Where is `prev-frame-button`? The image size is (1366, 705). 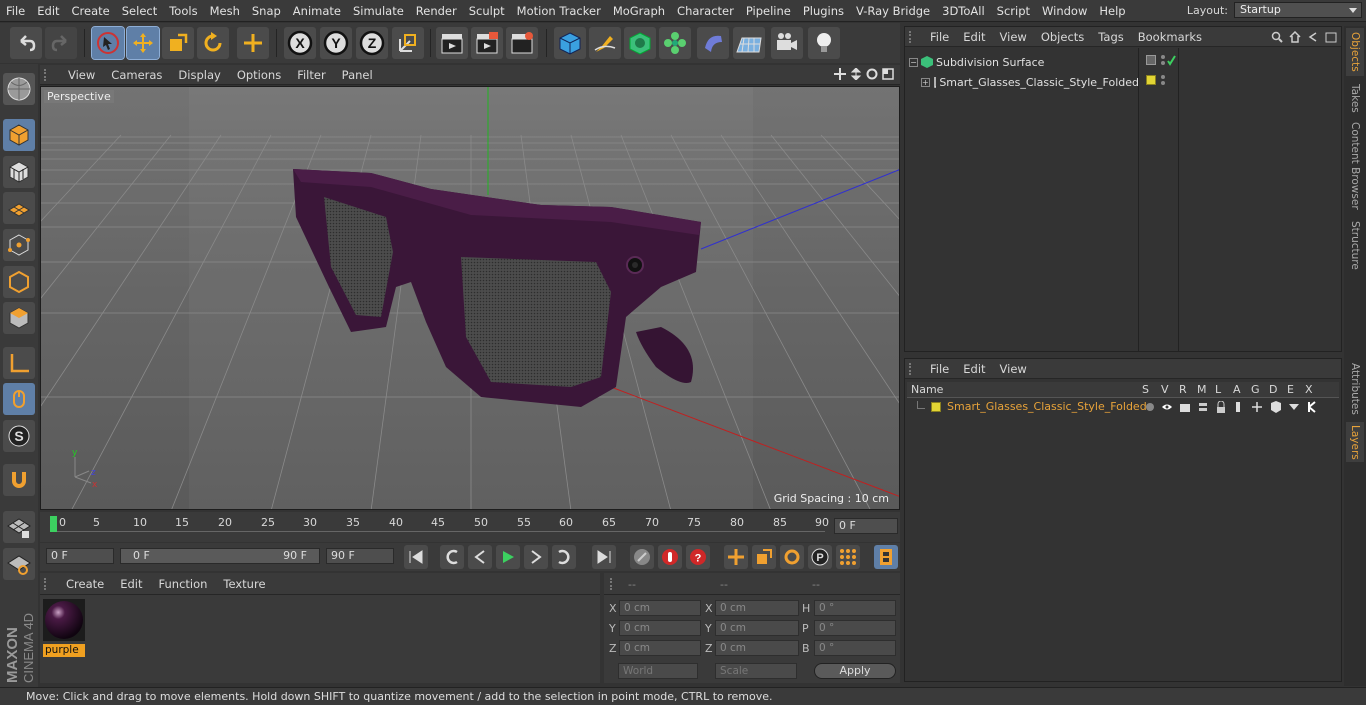 prev-frame-button is located at coordinates (480, 557).